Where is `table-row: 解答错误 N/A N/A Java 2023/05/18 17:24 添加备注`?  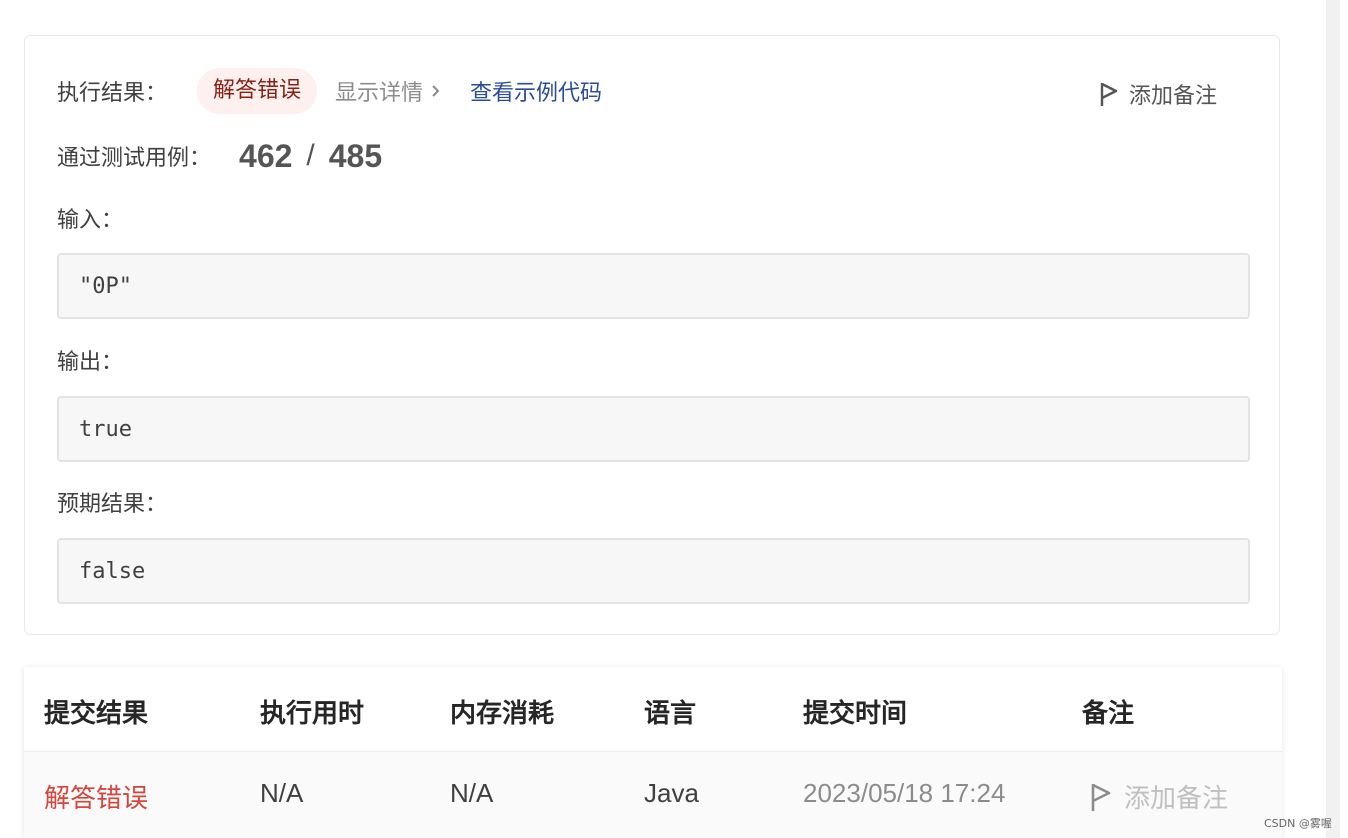
table-row: 解答错误 N/A N/A Java 2023/05/18 17:24 添加备注 is located at coordinates (653, 795).